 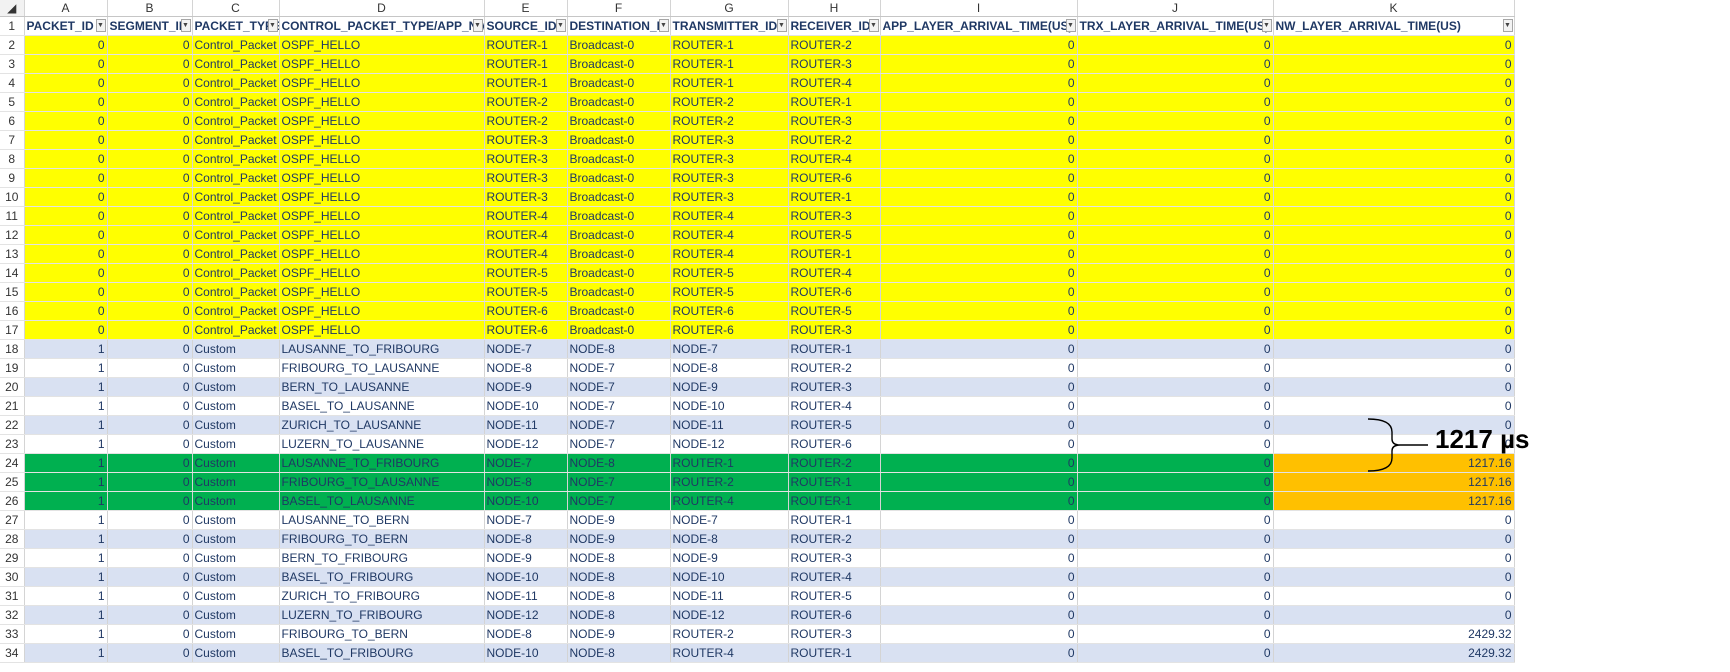 What do you see at coordinates (1394, 501) in the screenshot?
I see `table-cell: 1217.16` at bounding box center [1394, 501].